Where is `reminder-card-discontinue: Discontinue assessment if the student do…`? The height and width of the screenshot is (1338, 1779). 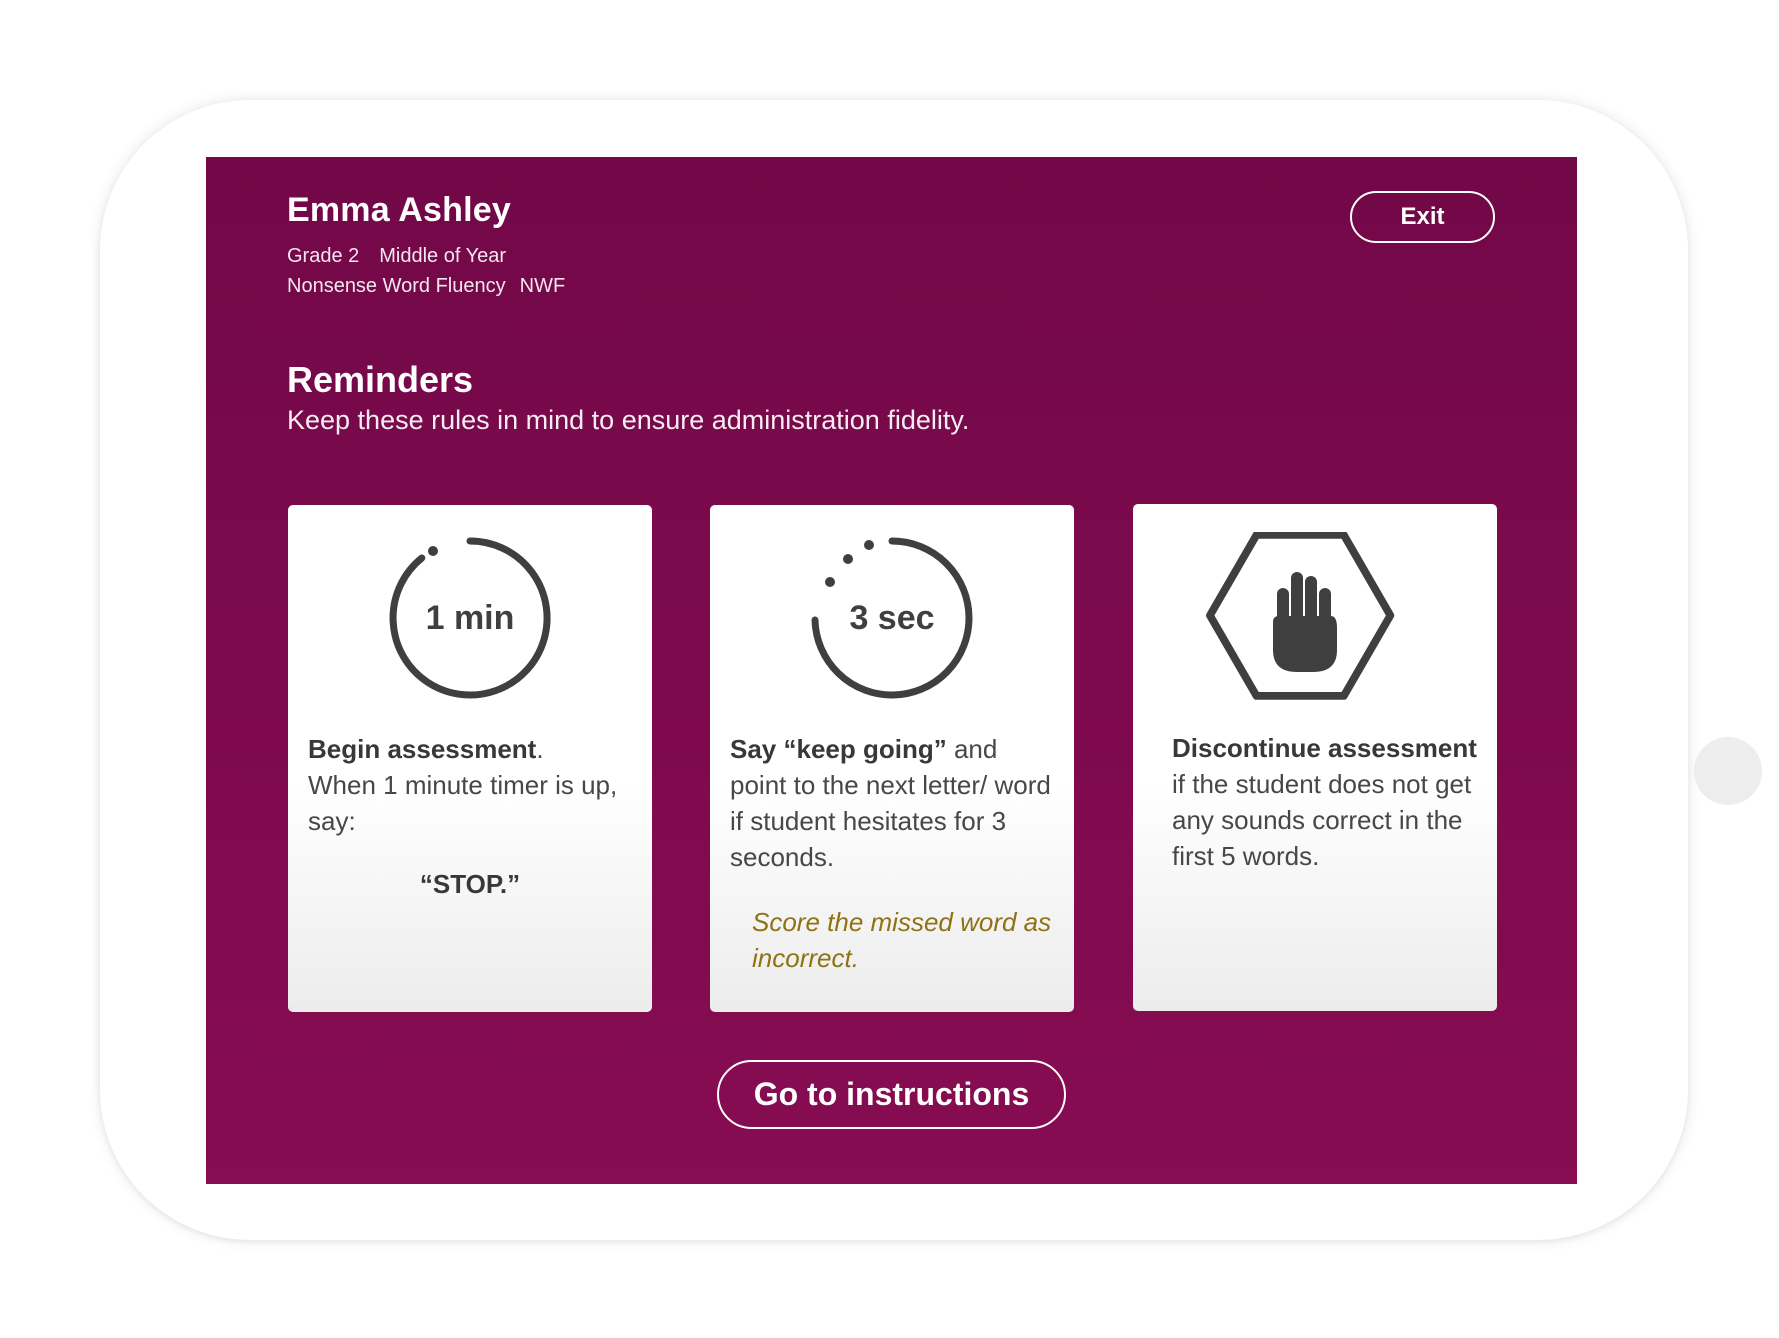 reminder-card-discontinue: Discontinue assessment if the student do… is located at coordinates (1315, 757).